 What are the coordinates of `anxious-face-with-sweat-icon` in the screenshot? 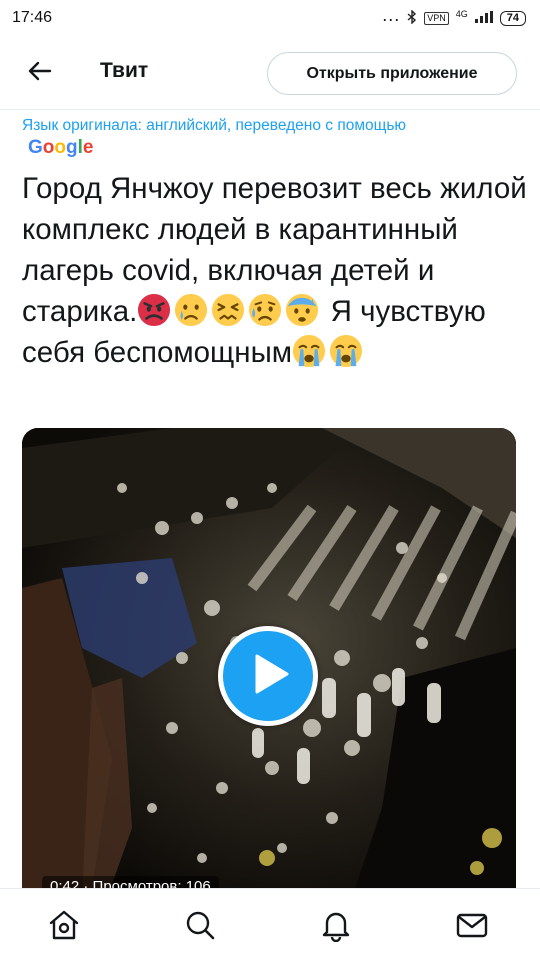 It's located at (302, 310).